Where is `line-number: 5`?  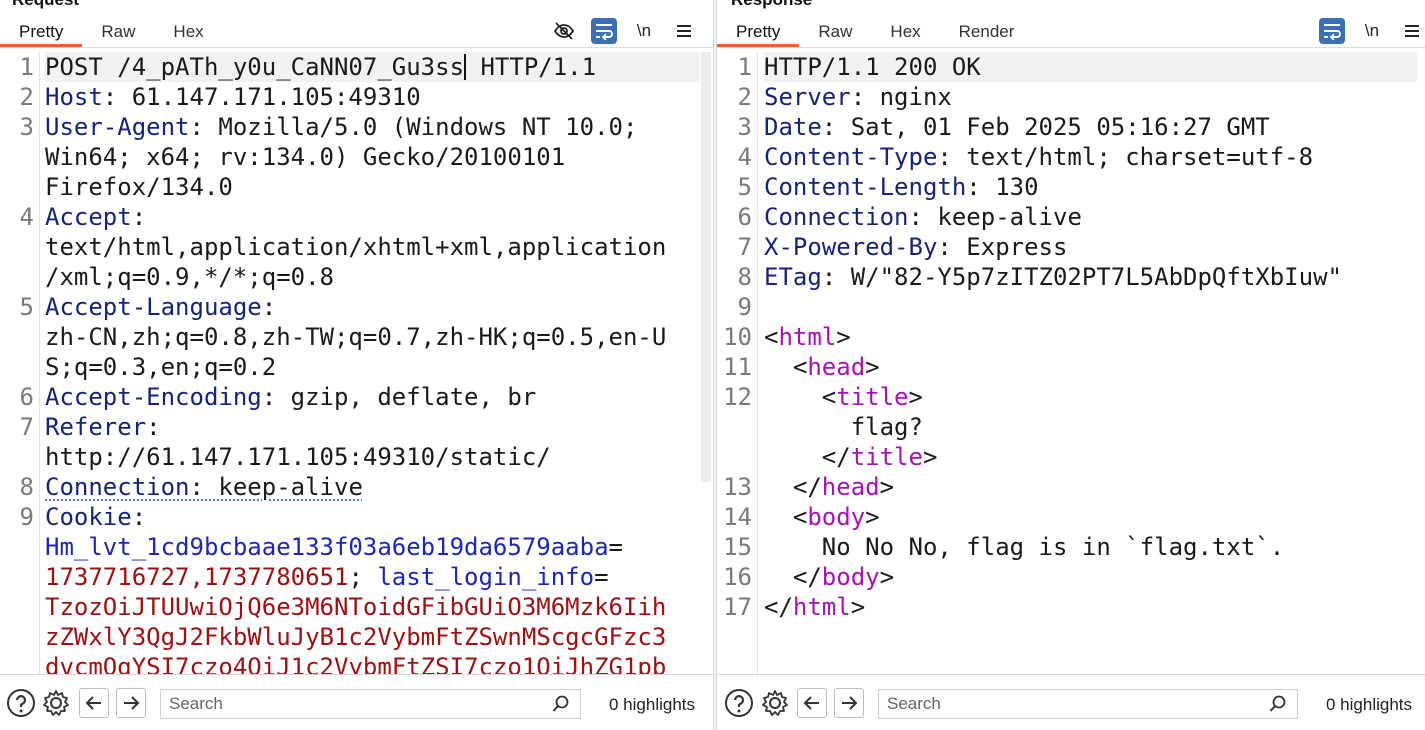 line-number: 5 is located at coordinates (26, 307).